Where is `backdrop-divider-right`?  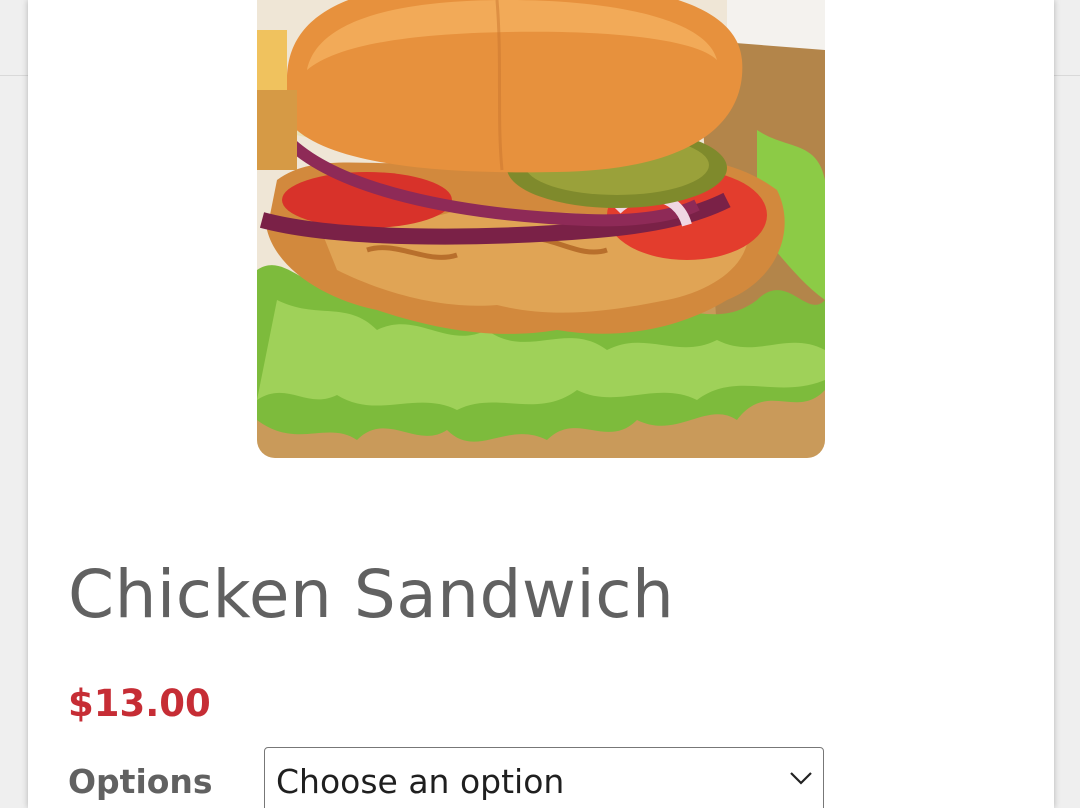
backdrop-divider-right is located at coordinates (1067, 75).